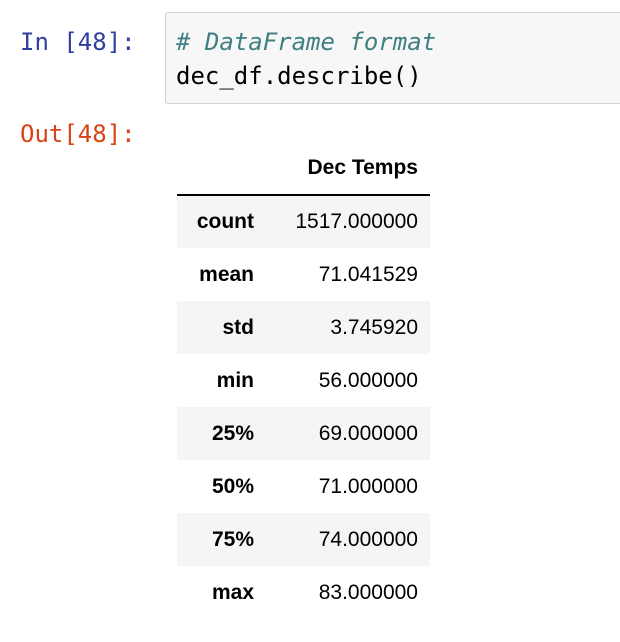 The image size is (620, 642). Describe the element at coordinates (303, 592) in the screenshot. I see `table-row: max 83.000000` at that location.